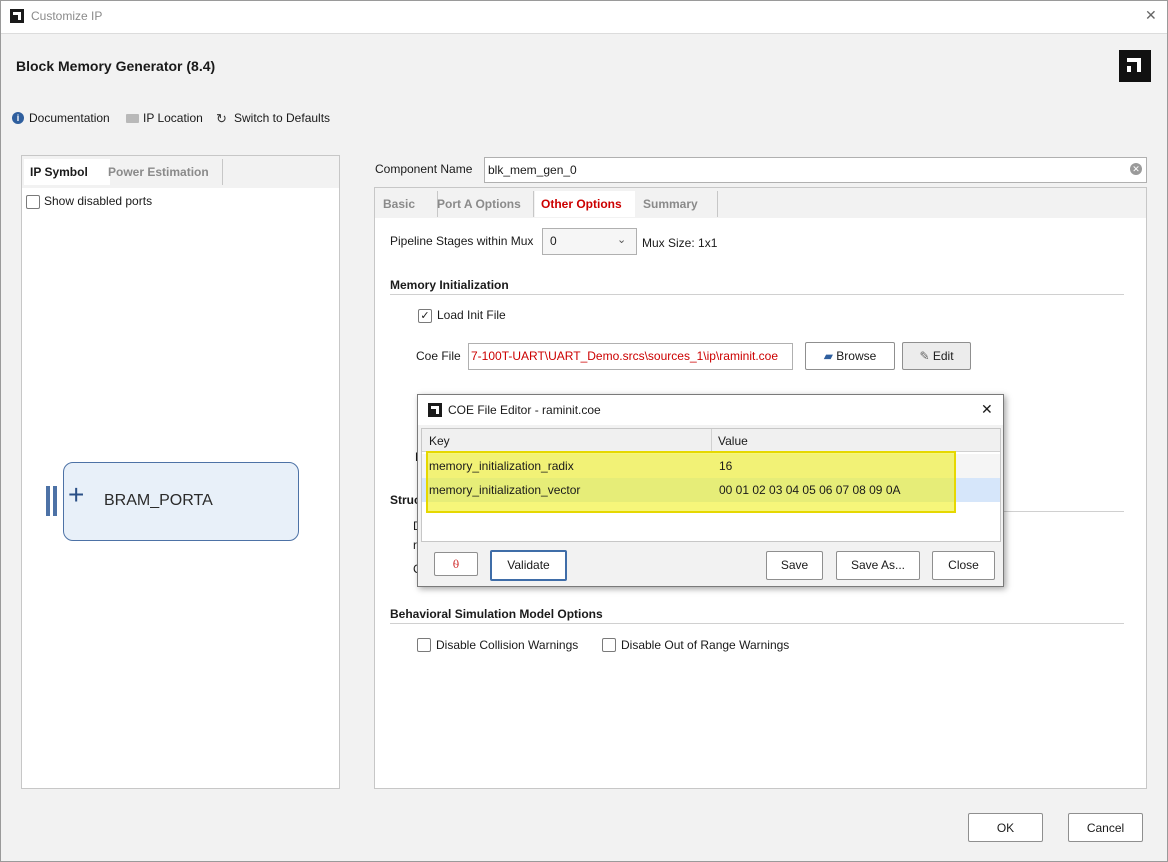 The height and width of the screenshot is (862, 1168). What do you see at coordinates (507, 645) in the screenshot?
I see `disable-collision-label: Disable Collision Warnings` at bounding box center [507, 645].